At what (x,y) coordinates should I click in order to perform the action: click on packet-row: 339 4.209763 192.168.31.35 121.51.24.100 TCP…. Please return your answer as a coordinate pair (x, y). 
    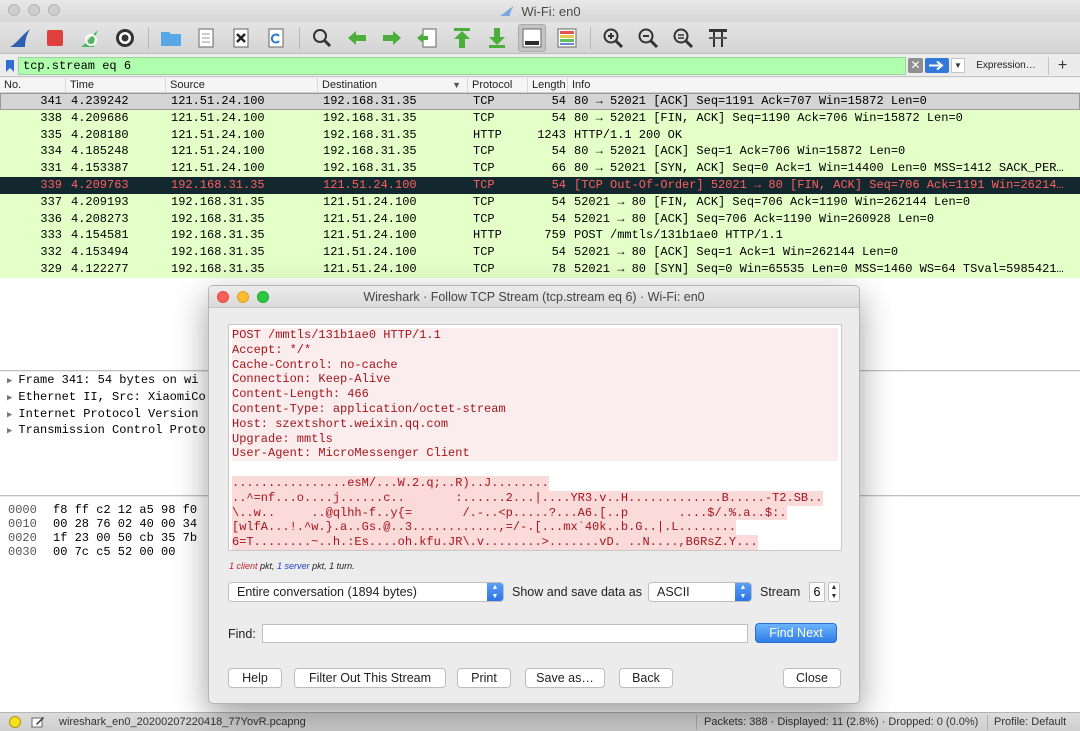
    Looking at the image, I should click on (540, 185).